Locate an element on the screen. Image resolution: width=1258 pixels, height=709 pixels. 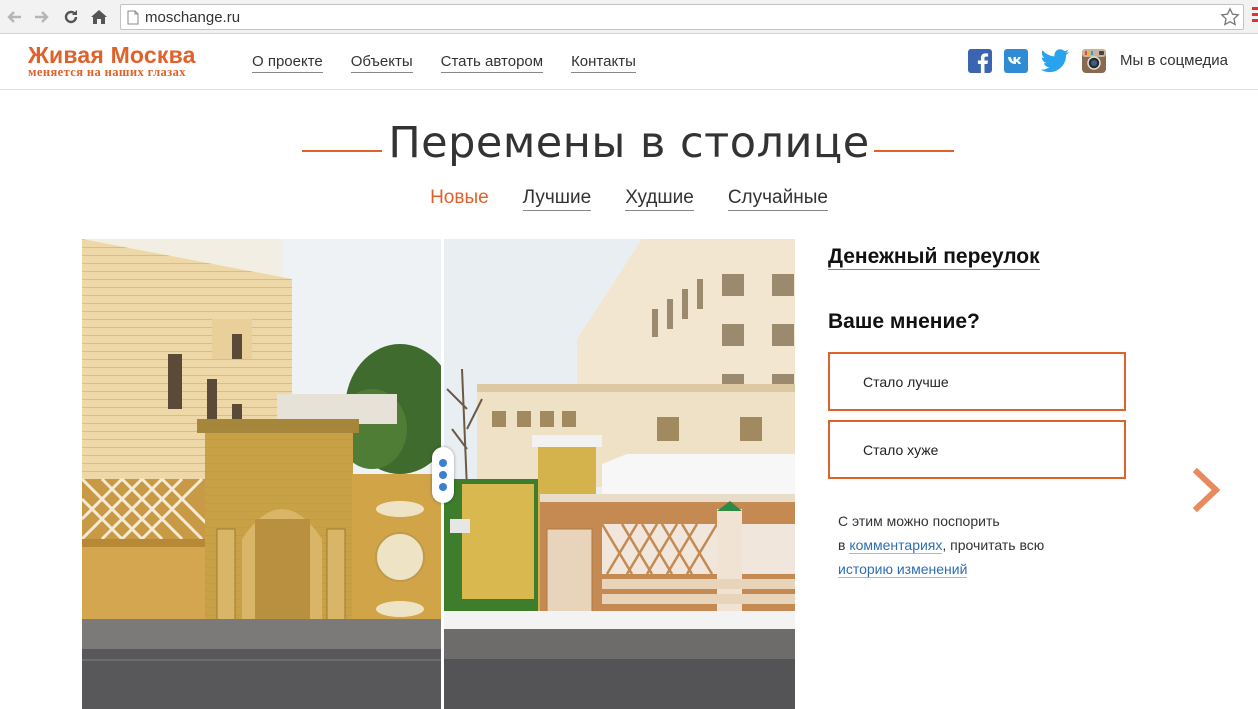
filter-best: Лучшие is located at coordinates (557, 198).